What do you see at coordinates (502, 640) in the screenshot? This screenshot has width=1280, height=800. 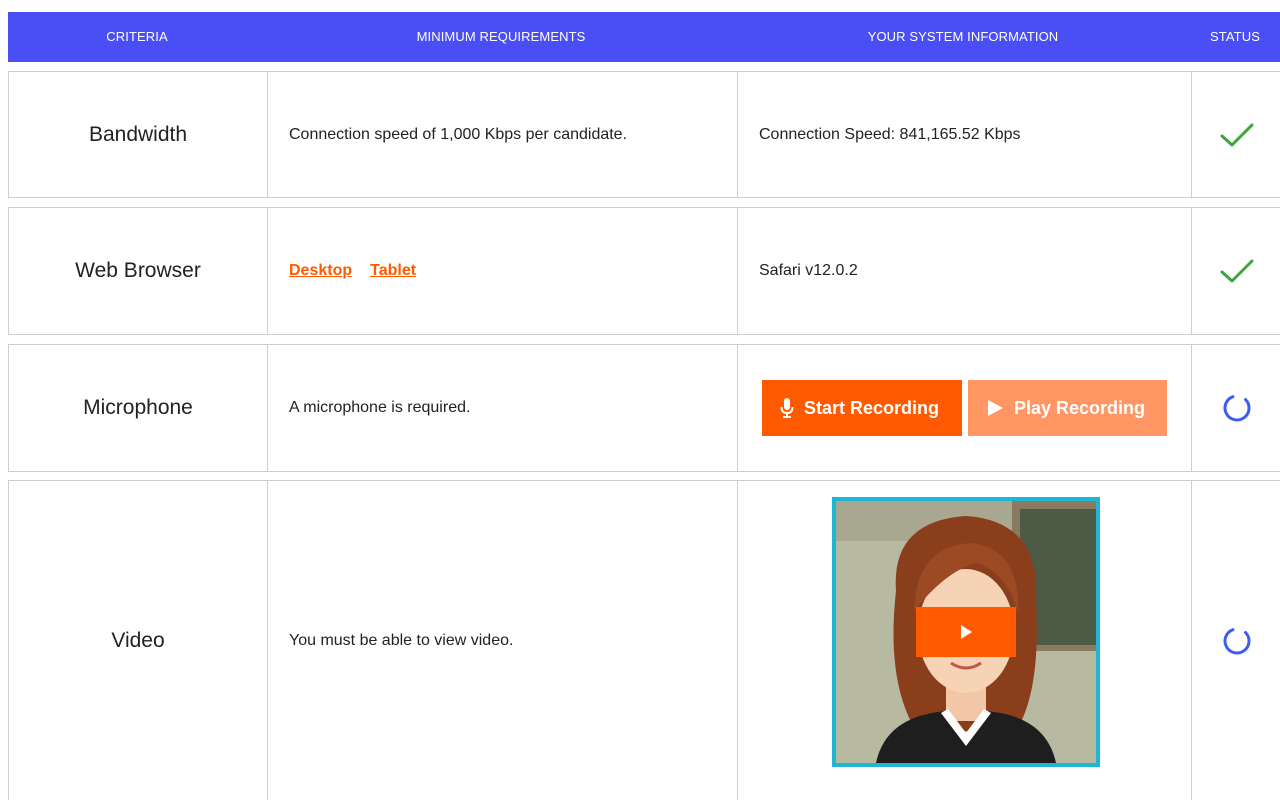 I see `requirement-video: You must be able to view video.` at bounding box center [502, 640].